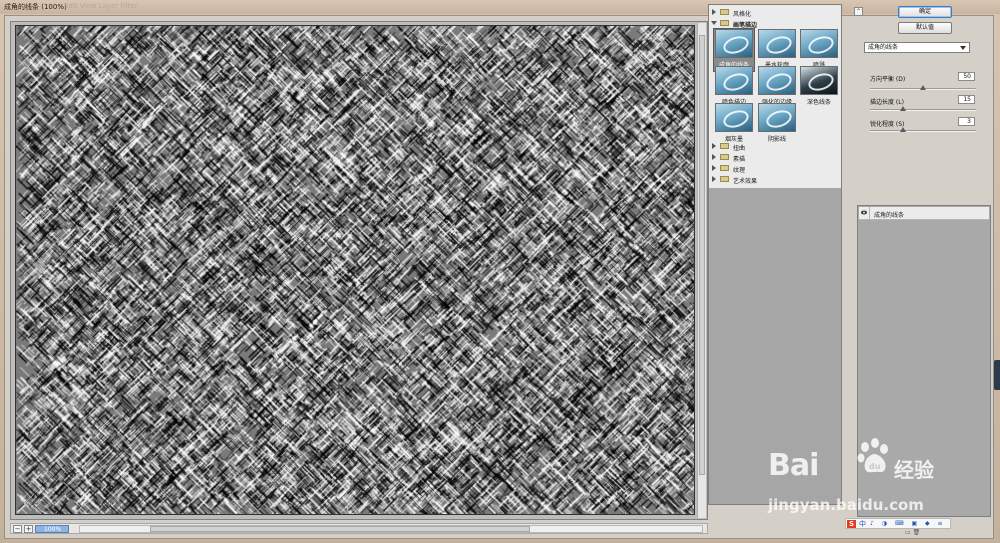 The height and width of the screenshot is (543, 1000). Describe the element at coordinates (739, 148) in the screenshot. I see `category-label: 扭曲` at that location.